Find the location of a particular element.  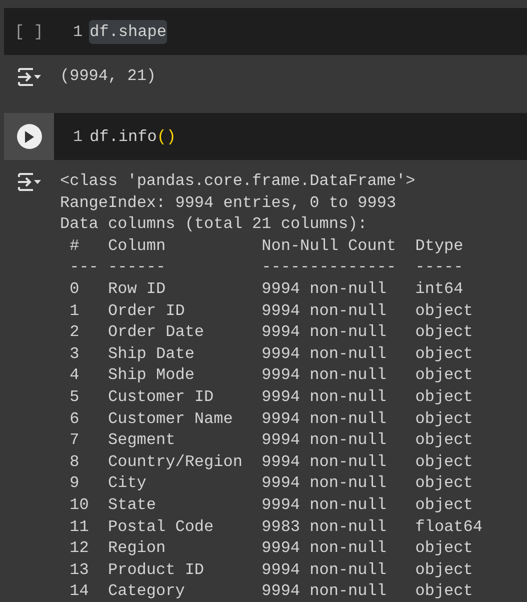

table-cell: object is located at coordinates (444, 591).